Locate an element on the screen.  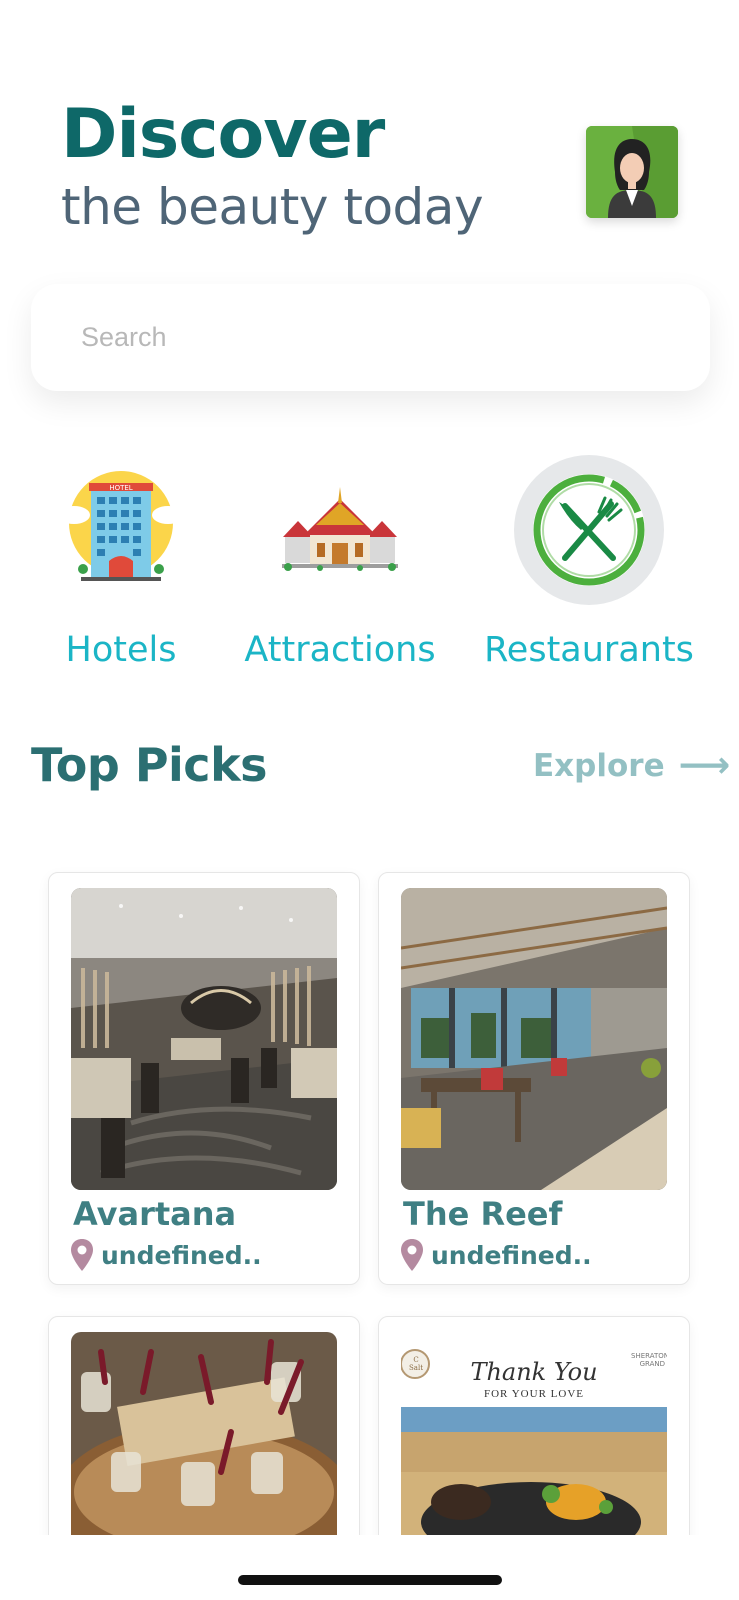
card-for-your-love: FOR YOUR LOVE is located at coordinates (534, 1394).